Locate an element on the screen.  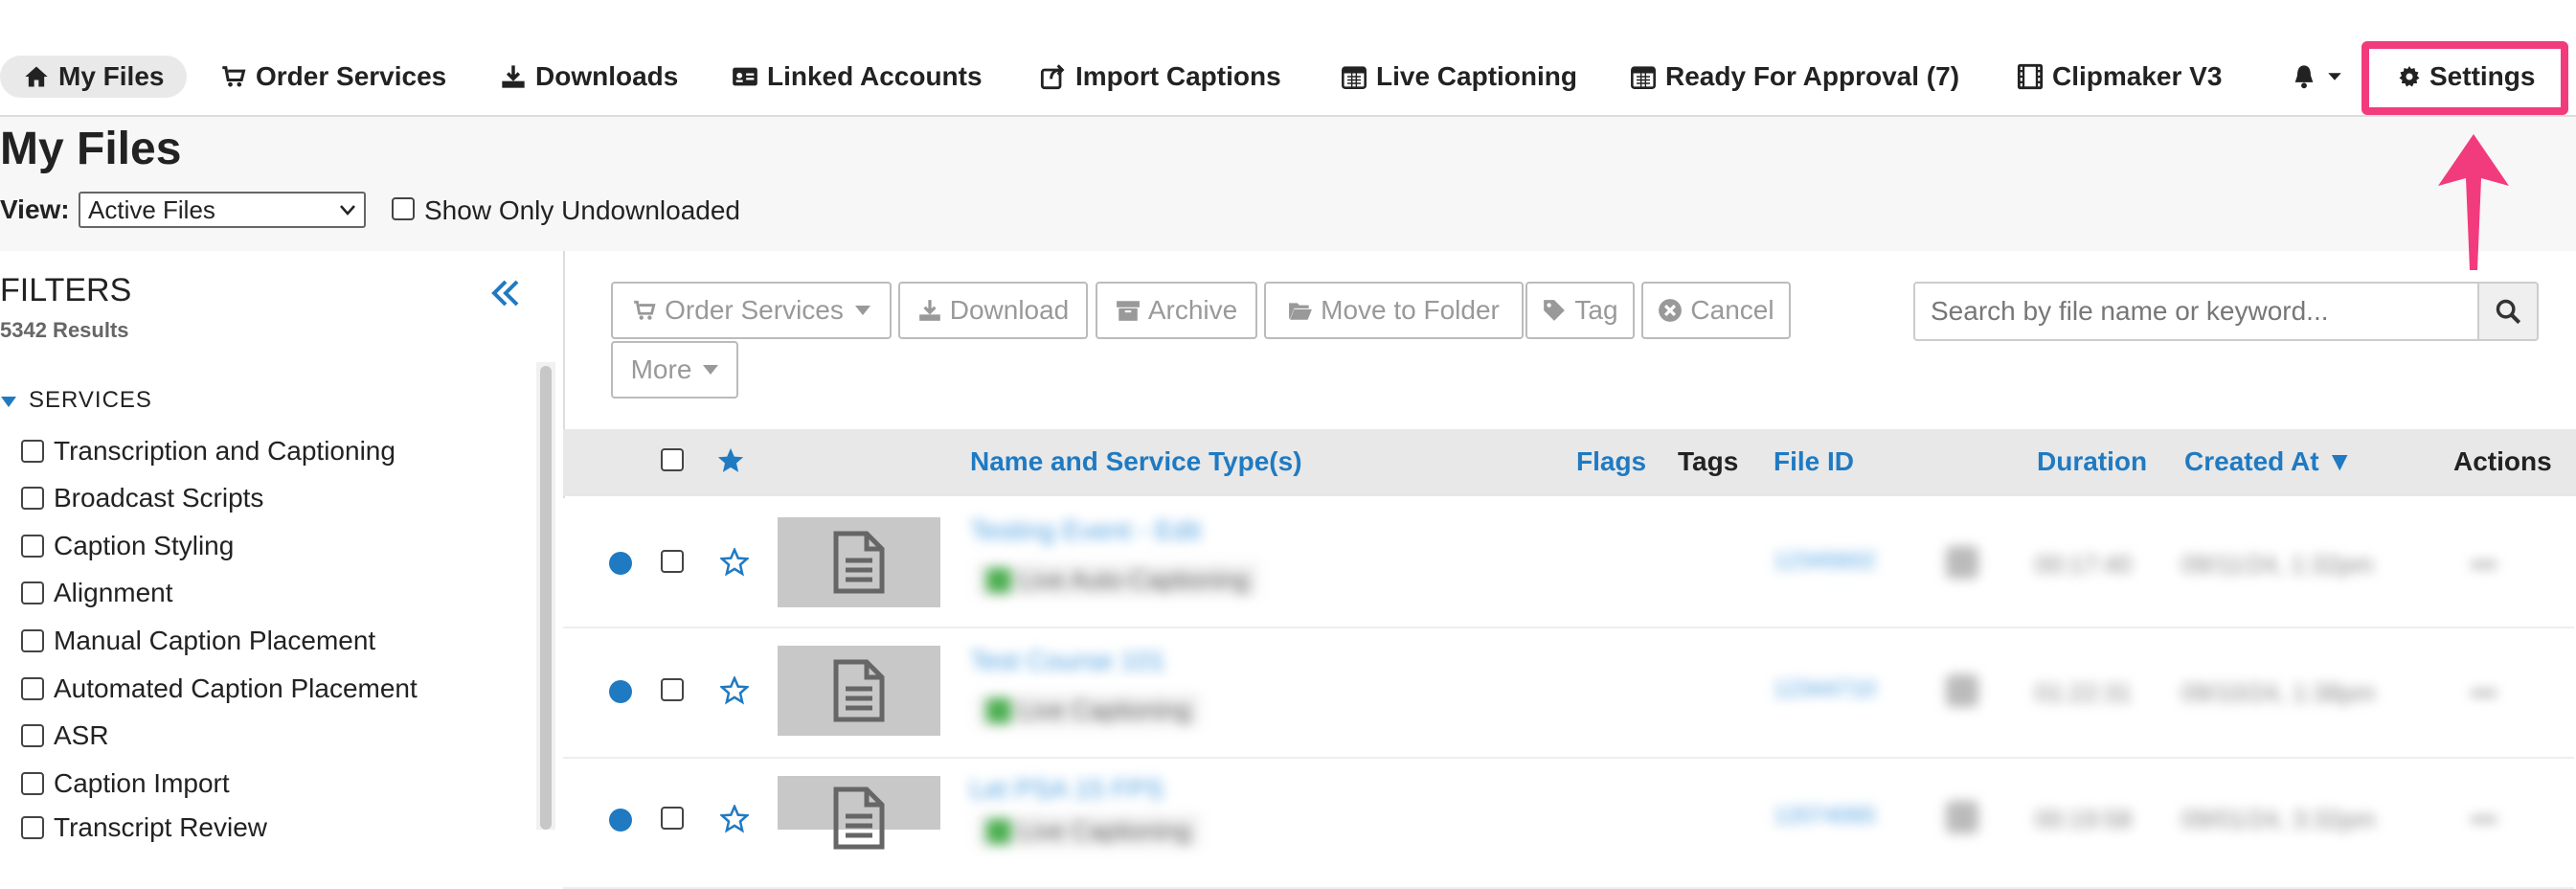
service-filter-item: Transcript Review is located at coordinates (144, 827).